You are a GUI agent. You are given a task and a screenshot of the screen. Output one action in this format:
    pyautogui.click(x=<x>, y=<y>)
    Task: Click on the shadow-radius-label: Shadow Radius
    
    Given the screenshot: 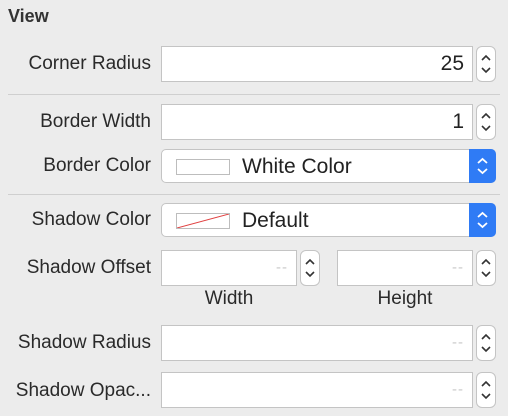 What is the action you would take?
    pyautogui.click(x=84, y=342)
    